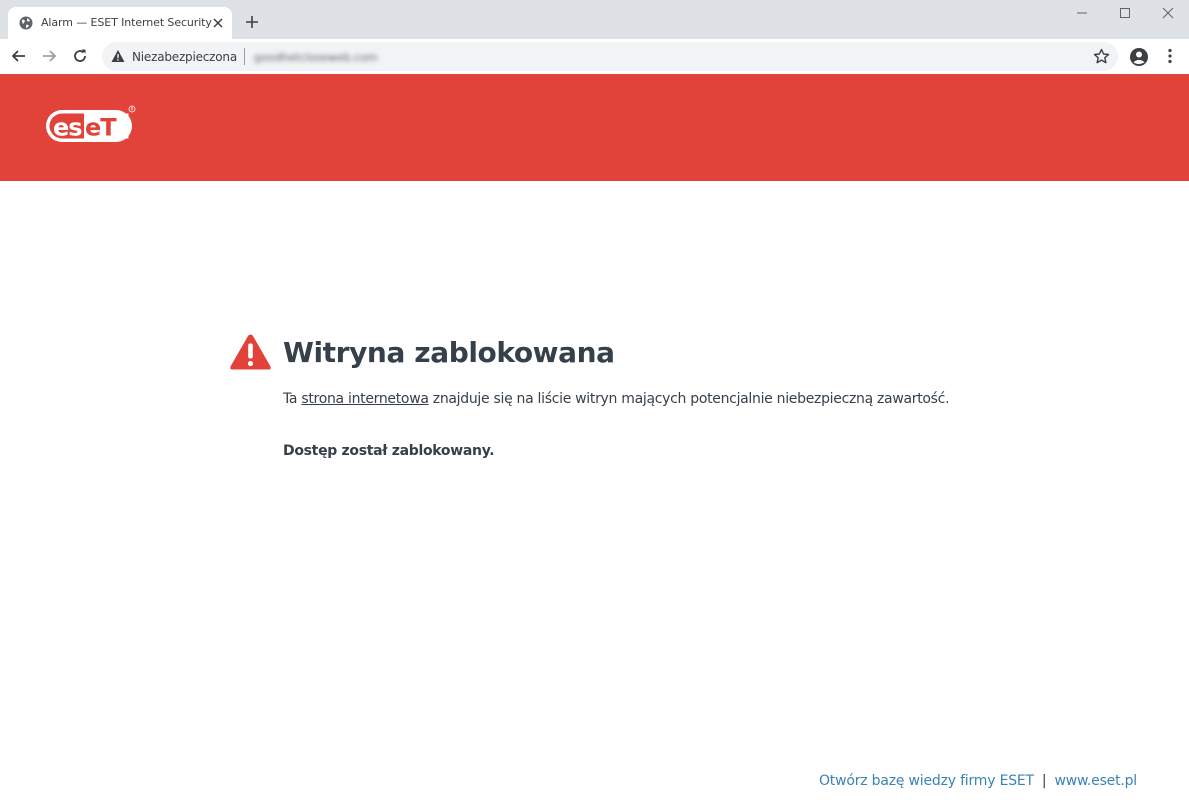  What do you see at coordinates (449, 352) in the screenshot?
I see `page-title: Witryna zablokowana` at bounding box center [449, 352].